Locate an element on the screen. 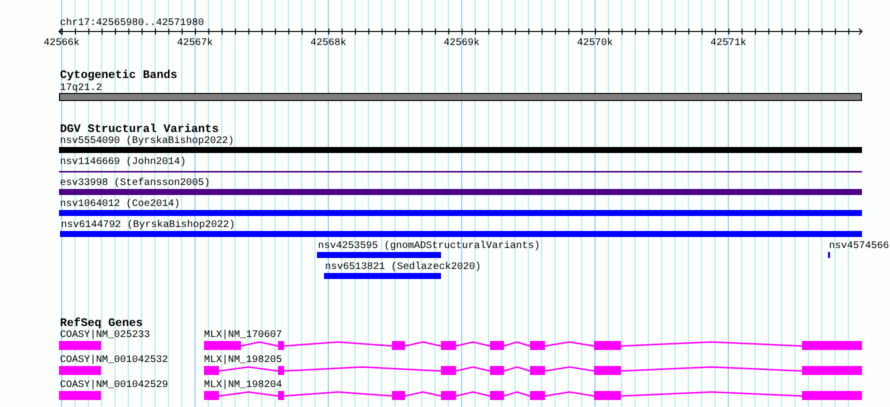 Image resolution: width=890 pixels, height=407 pixels. gene-label: COASY|NM_025233 is located at coordinates (105, 335).